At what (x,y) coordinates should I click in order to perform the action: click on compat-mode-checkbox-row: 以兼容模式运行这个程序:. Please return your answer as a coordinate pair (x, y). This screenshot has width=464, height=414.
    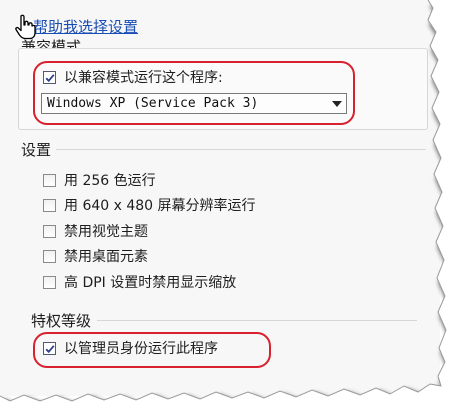
    Looking at the image, I should click on (133, 77).